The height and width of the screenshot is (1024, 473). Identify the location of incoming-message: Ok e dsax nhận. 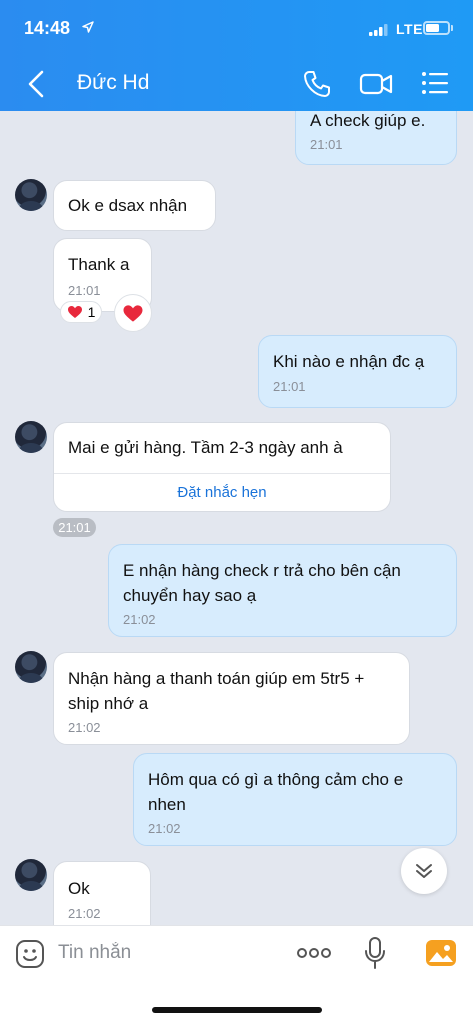
(134, 205).